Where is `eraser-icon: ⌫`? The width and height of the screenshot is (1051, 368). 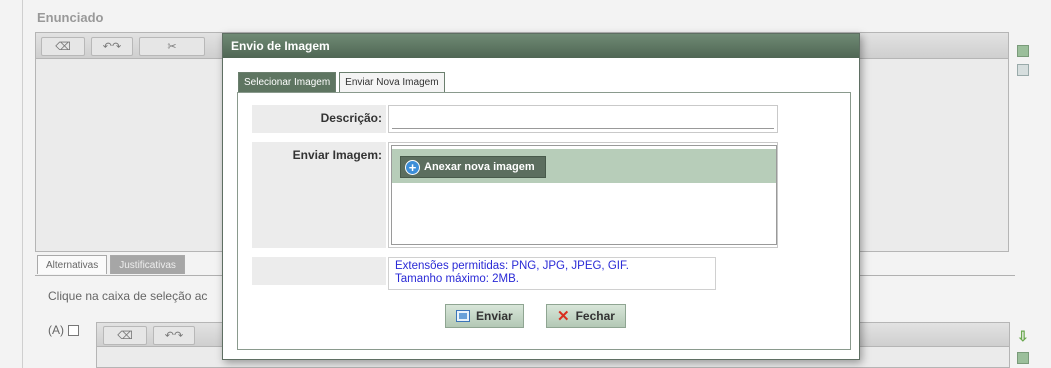 eraser-icon: ⌫ is located at coordinates (63, 46).